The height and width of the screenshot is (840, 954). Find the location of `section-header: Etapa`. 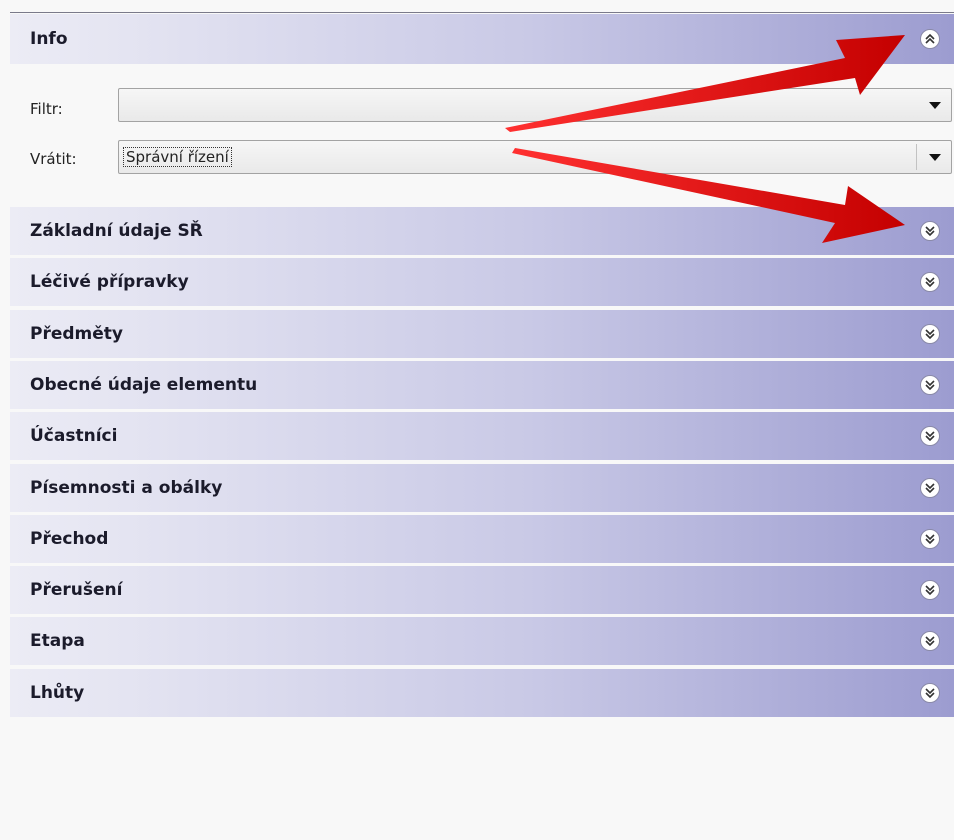

section-header: Etapa is located at coordinates (482, 641).